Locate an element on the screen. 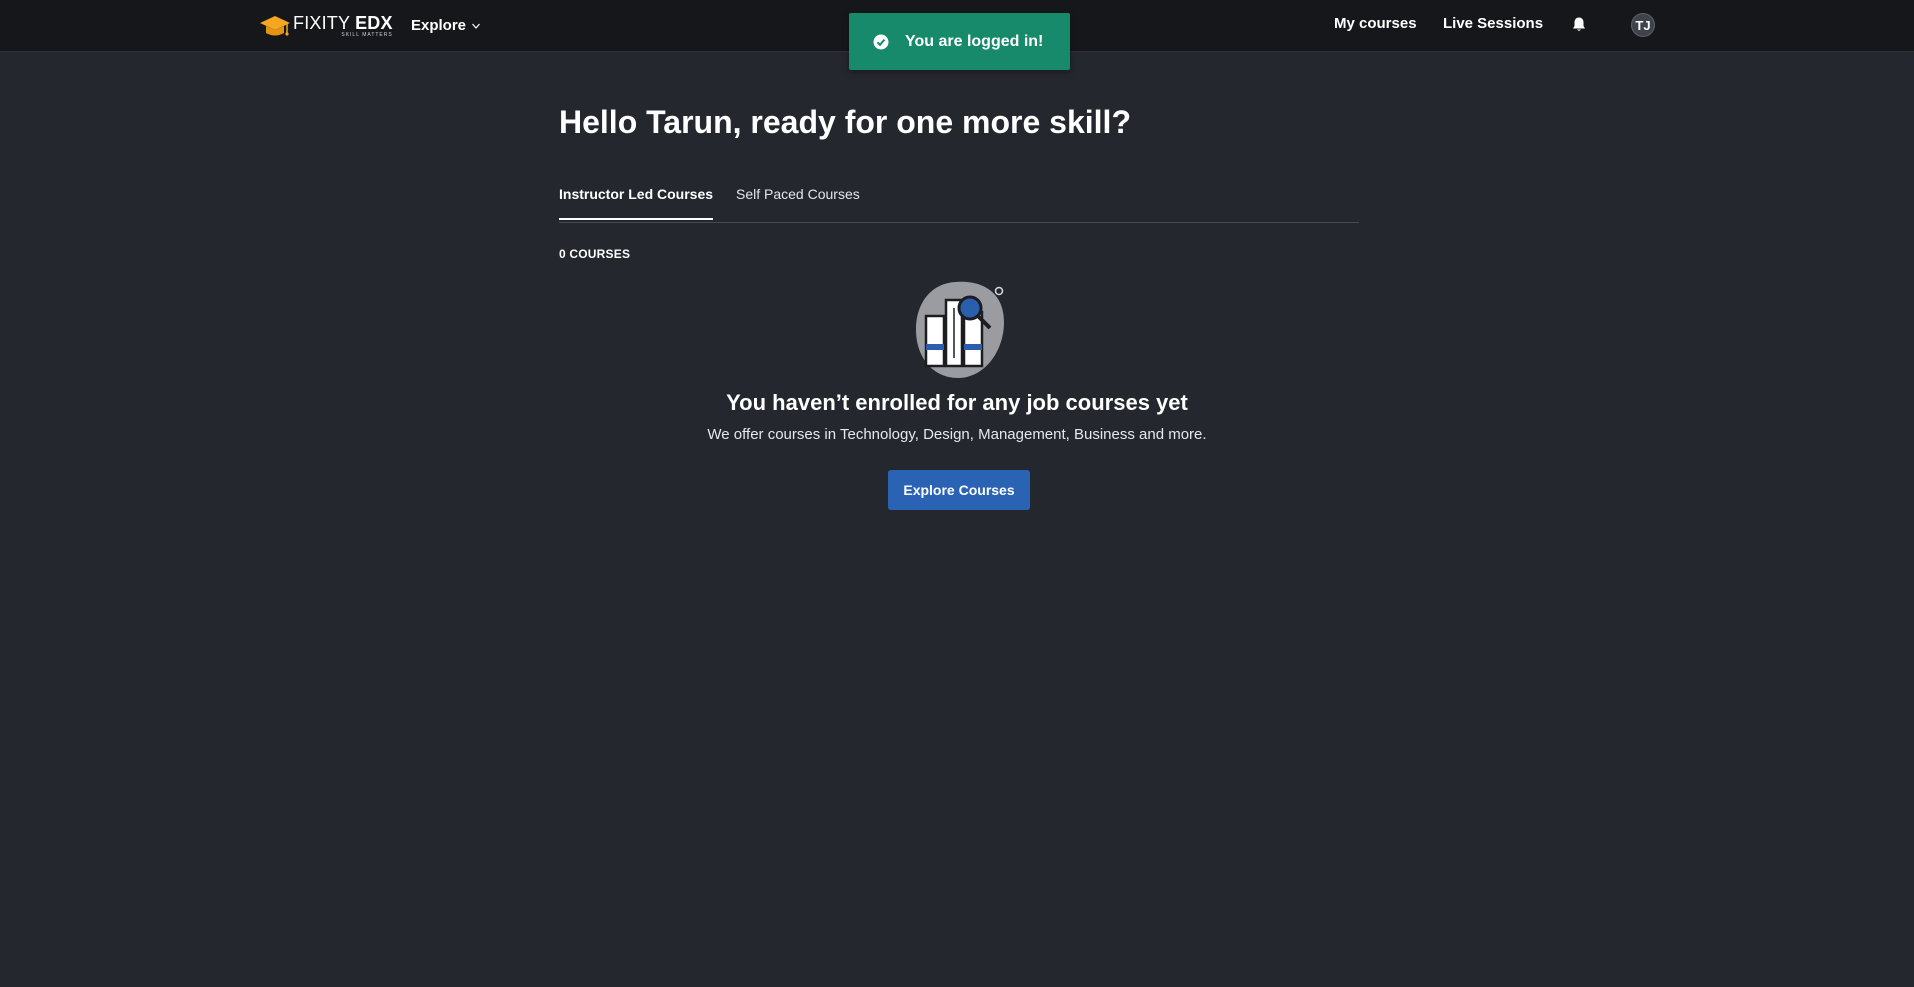  bell-icon is located at coordinates (1579, 24).